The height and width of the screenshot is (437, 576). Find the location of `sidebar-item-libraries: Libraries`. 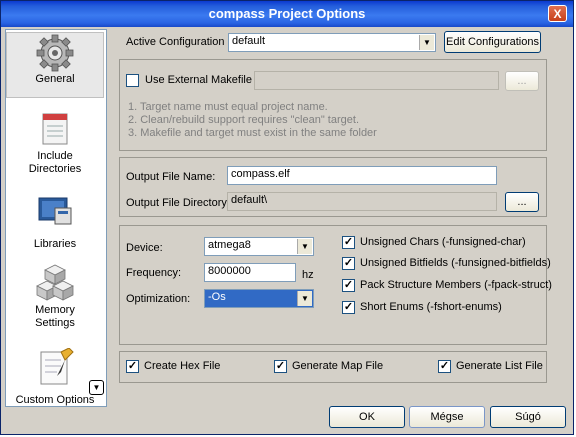

sidebar-item-libraries: Libraries is located at coordinates (55, 221).